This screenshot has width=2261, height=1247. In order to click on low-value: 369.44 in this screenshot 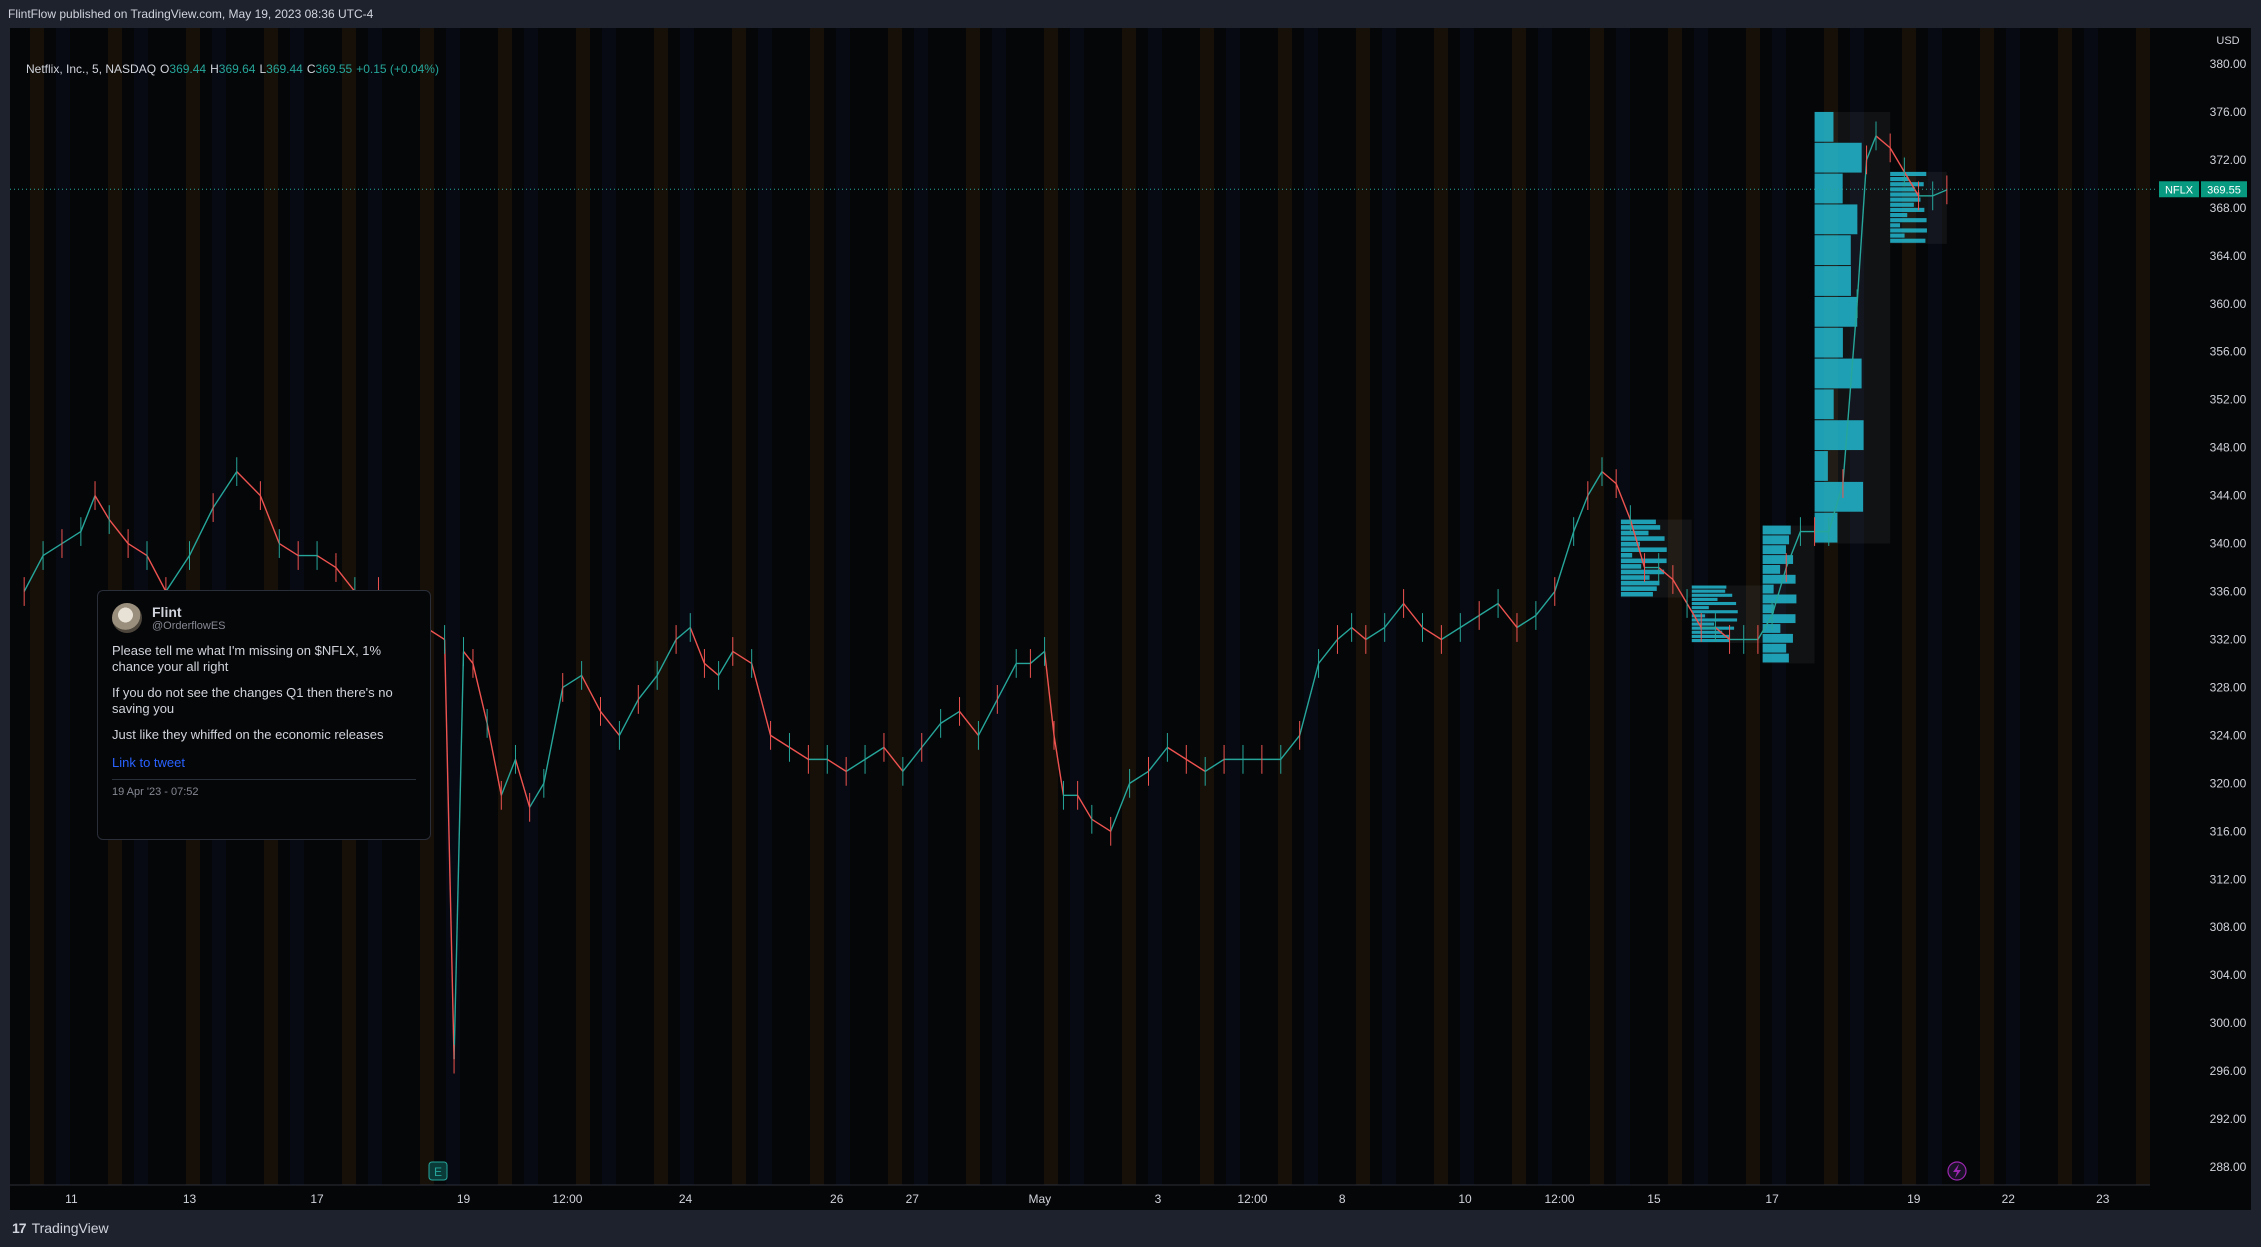, I will do `click(284, 69)`.